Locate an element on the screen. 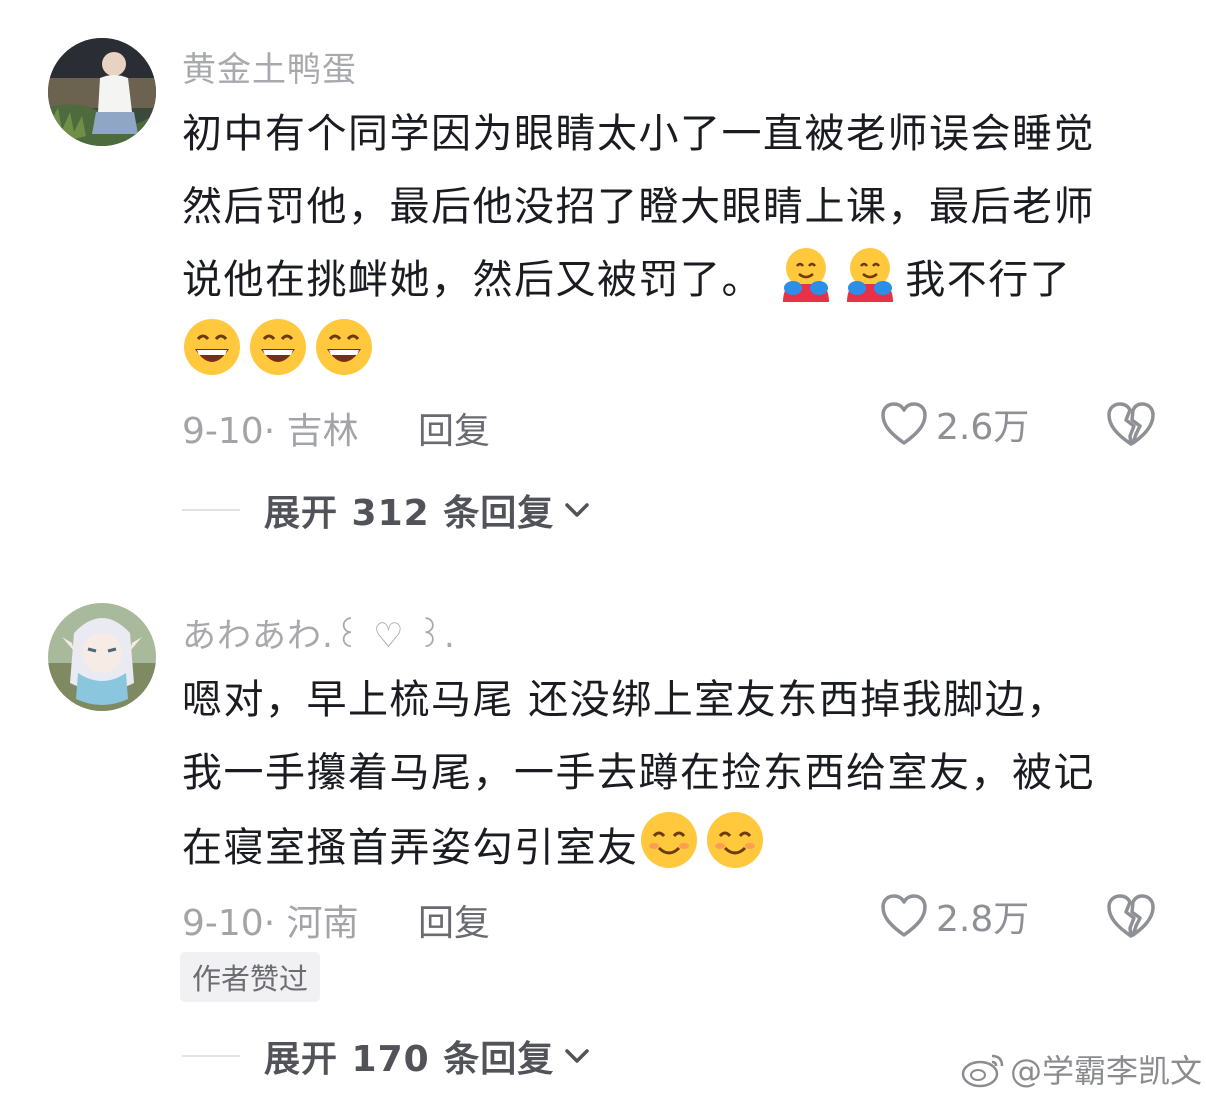 The width and height of the screenshot is (1206, 1096). comment-line: 说他在挑衅她，然后又被罚了。 我不行了 is located at coordinates (672, 280).